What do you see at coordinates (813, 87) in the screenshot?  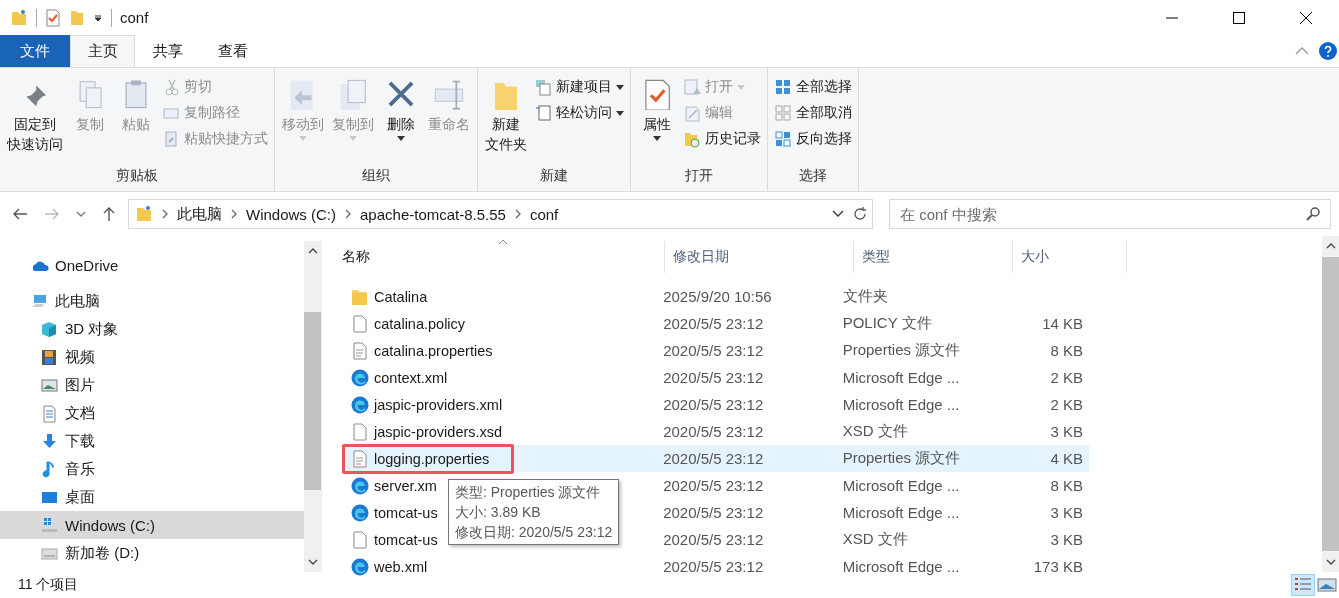 I see `ribbon-button: 全部选择` at bounding box center [813, 87].